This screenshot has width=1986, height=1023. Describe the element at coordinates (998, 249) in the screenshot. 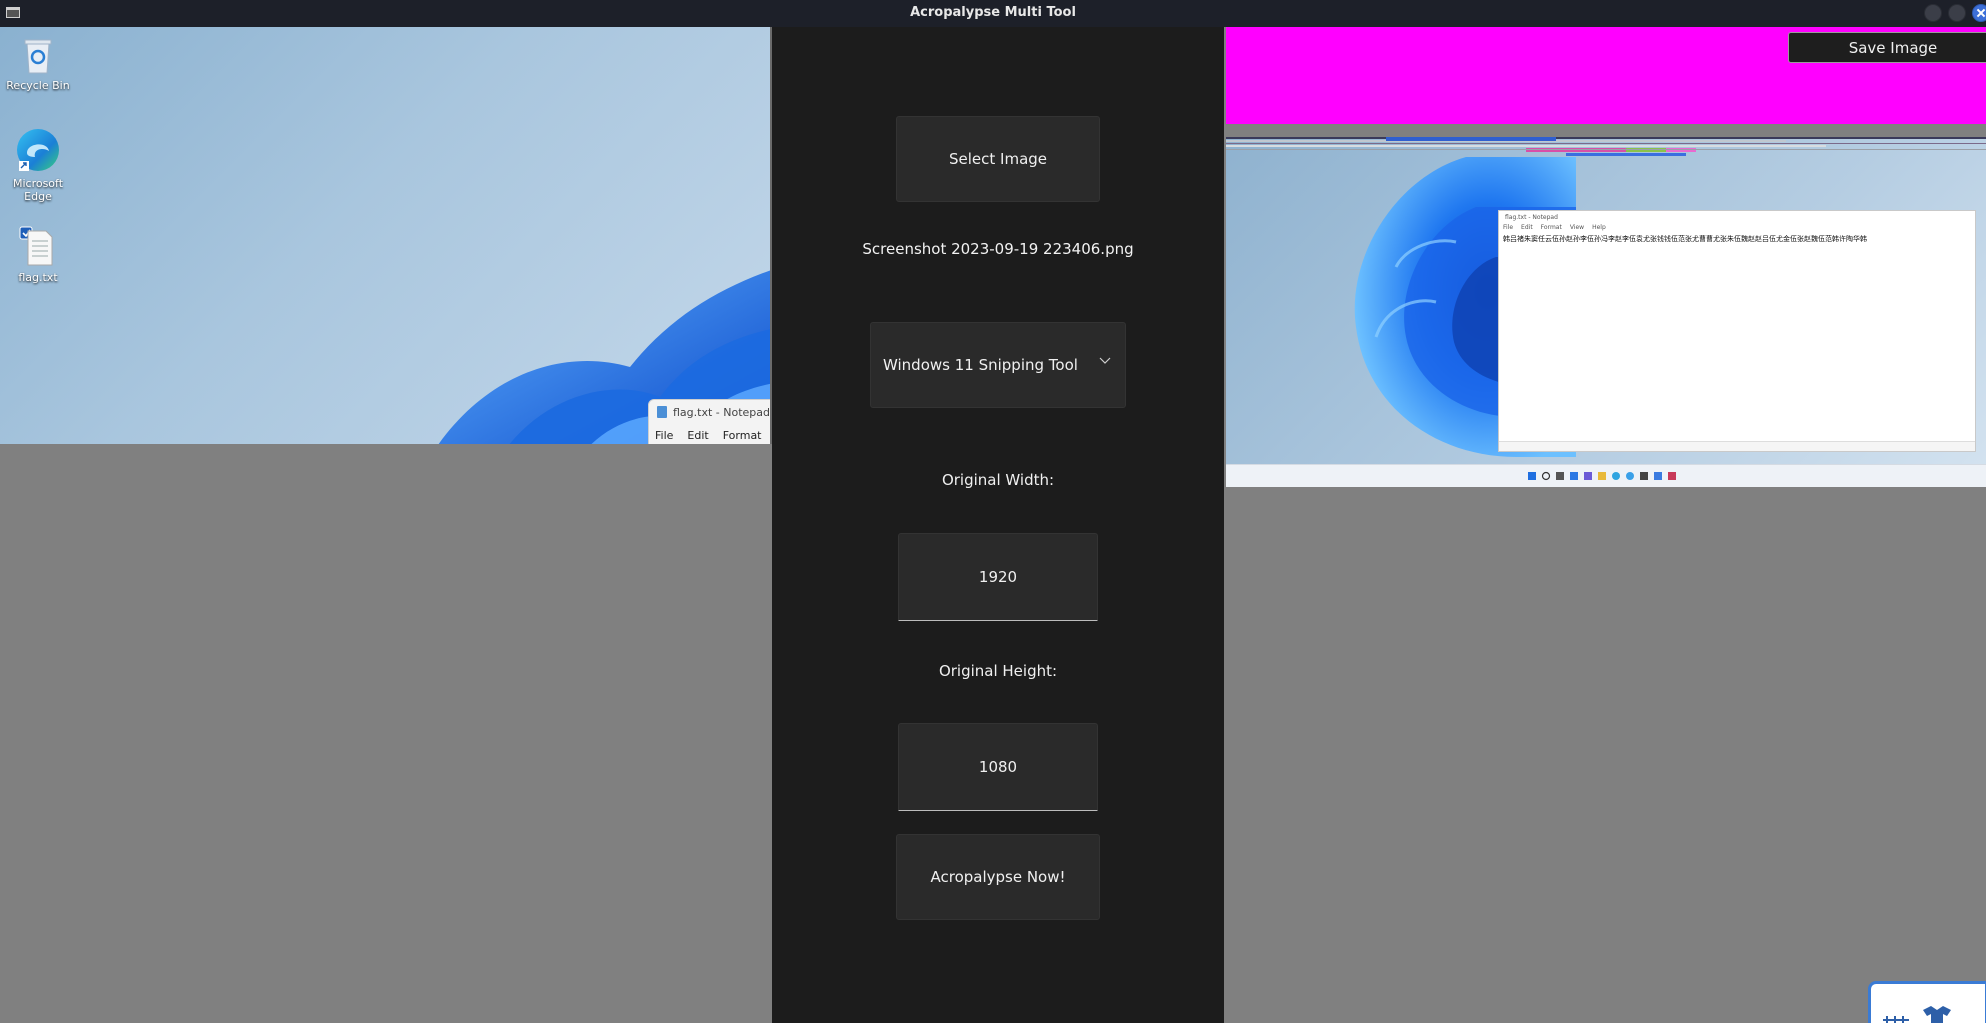

I see `selected-filename: Screenshot 2023-09-19 223406.png` at that location.